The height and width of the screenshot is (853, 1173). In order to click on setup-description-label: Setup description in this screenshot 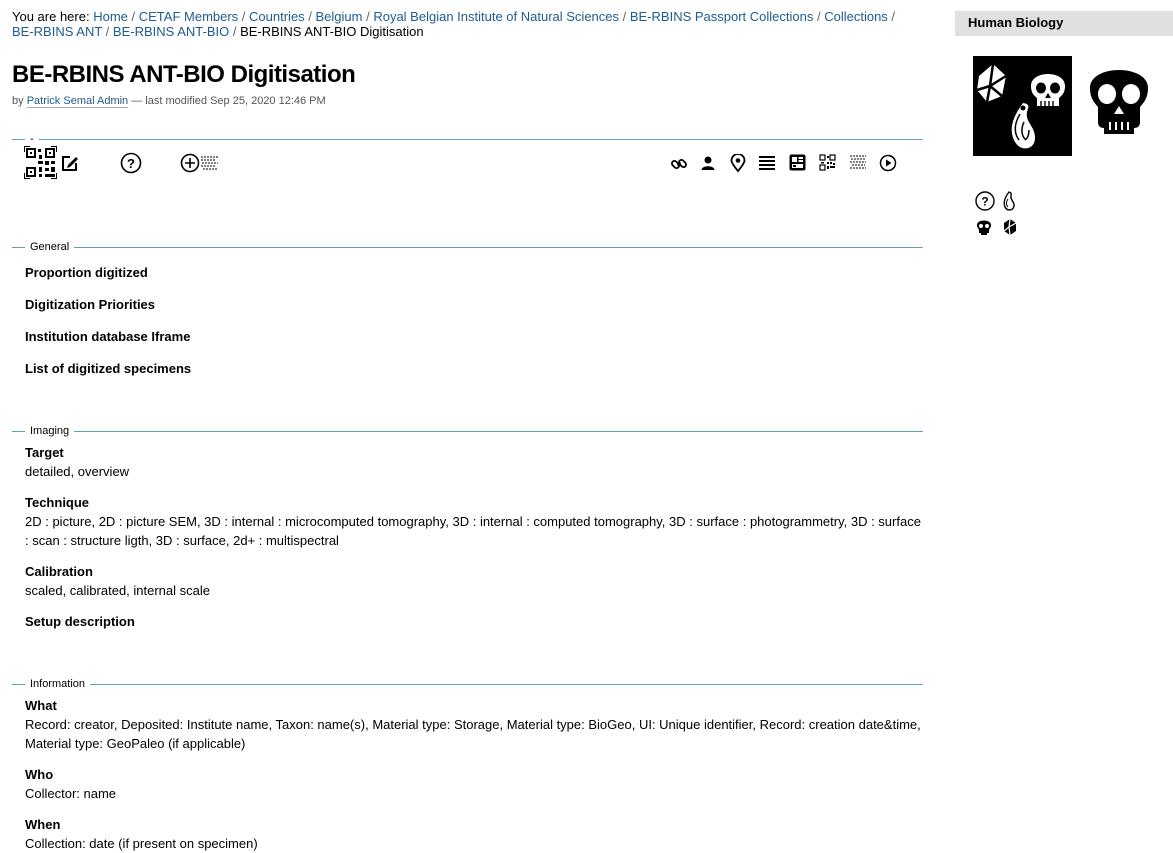, I will do `click(80, 621)`.